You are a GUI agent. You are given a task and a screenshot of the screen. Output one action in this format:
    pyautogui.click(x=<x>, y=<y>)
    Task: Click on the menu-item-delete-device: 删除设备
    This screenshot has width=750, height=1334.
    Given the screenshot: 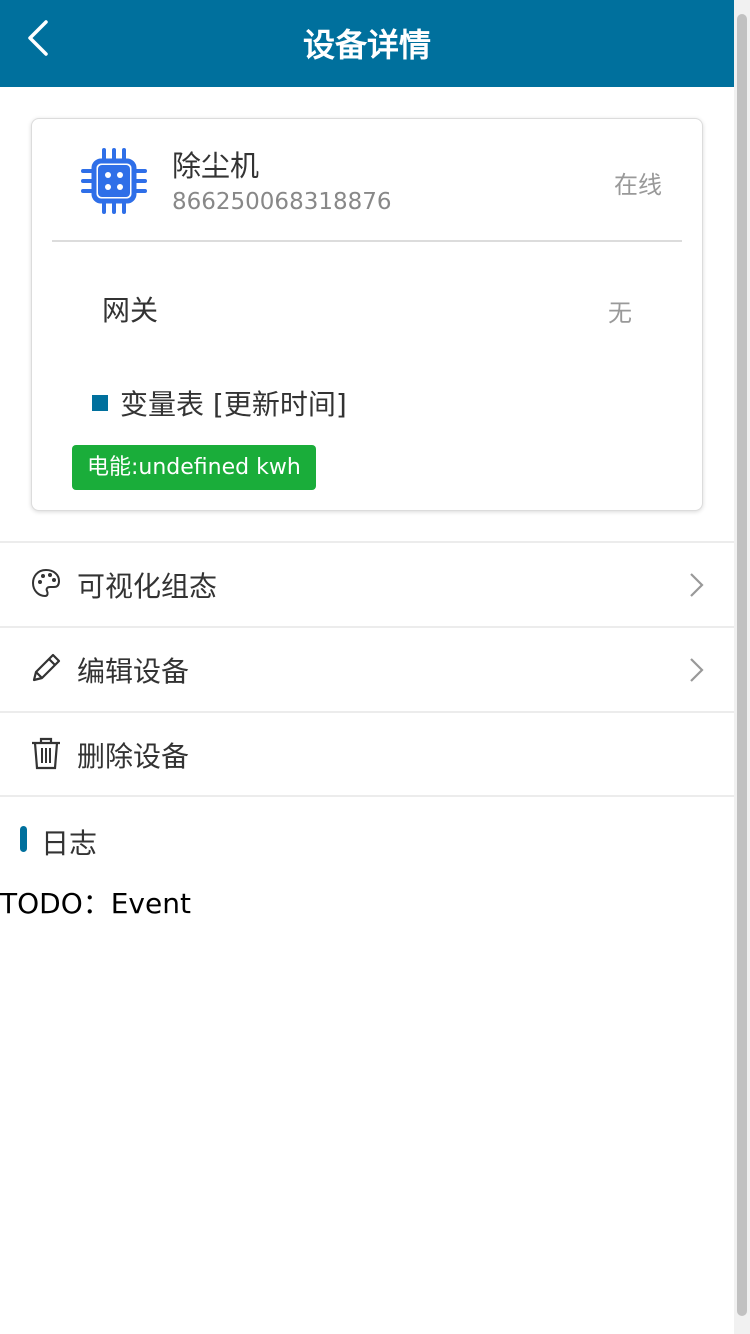 What is the action you would take?
    pyautogui.click(x=367, y=754)
    